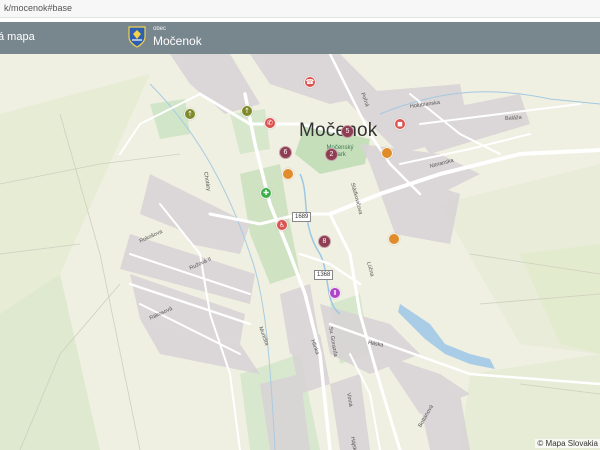 The image size is (600, 450). I want to click on coat-of-arms-icon, so click(137, 37).